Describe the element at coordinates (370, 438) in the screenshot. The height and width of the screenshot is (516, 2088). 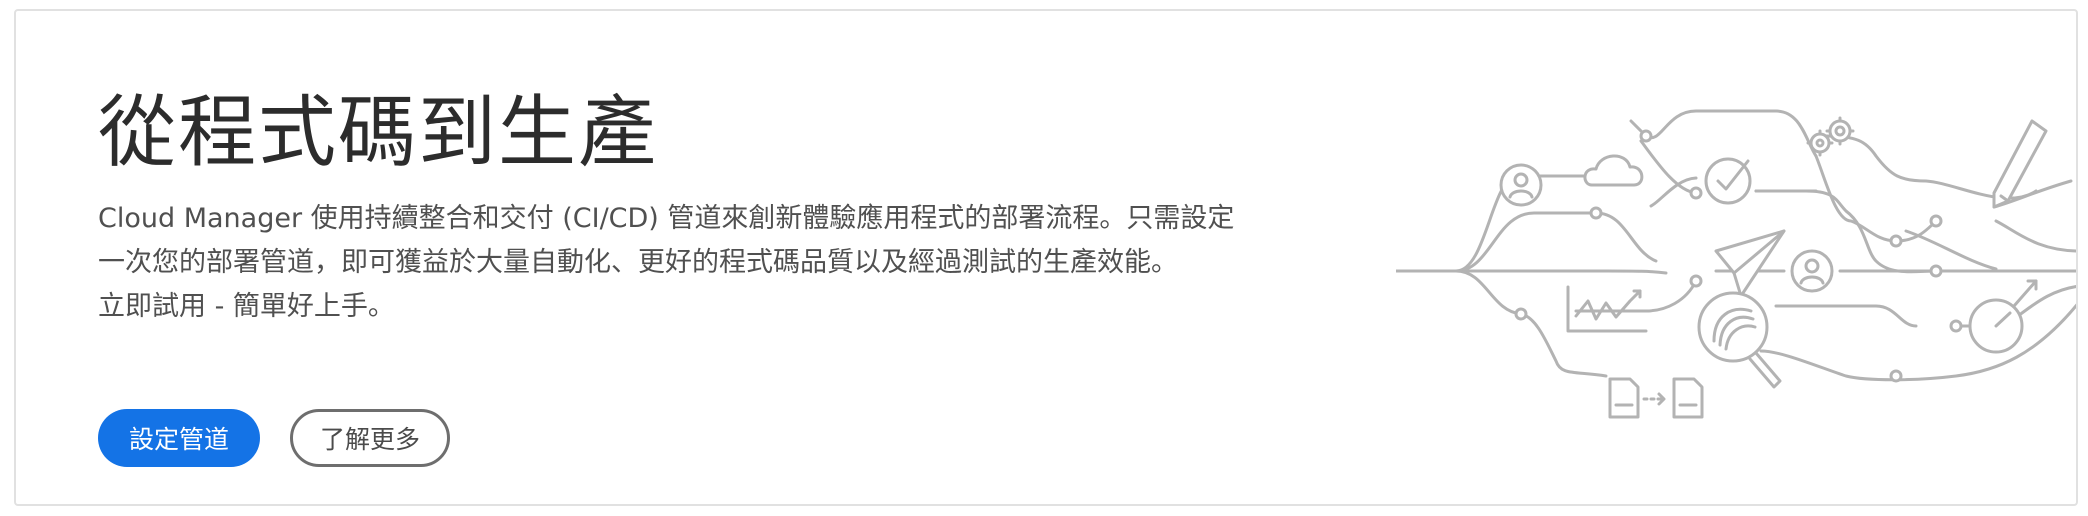
I see `learn-more-button: 了解更多` at that location.